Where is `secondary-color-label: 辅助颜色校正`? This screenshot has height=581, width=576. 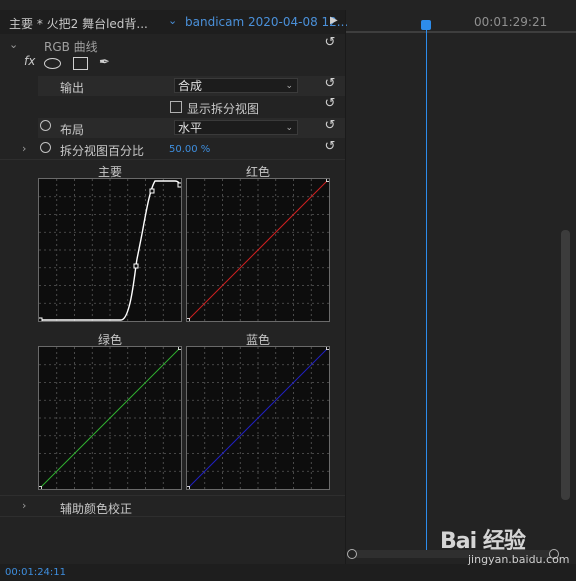
secondary-color-label: 辅助颜色校正 is located at coordinates (96, 509).